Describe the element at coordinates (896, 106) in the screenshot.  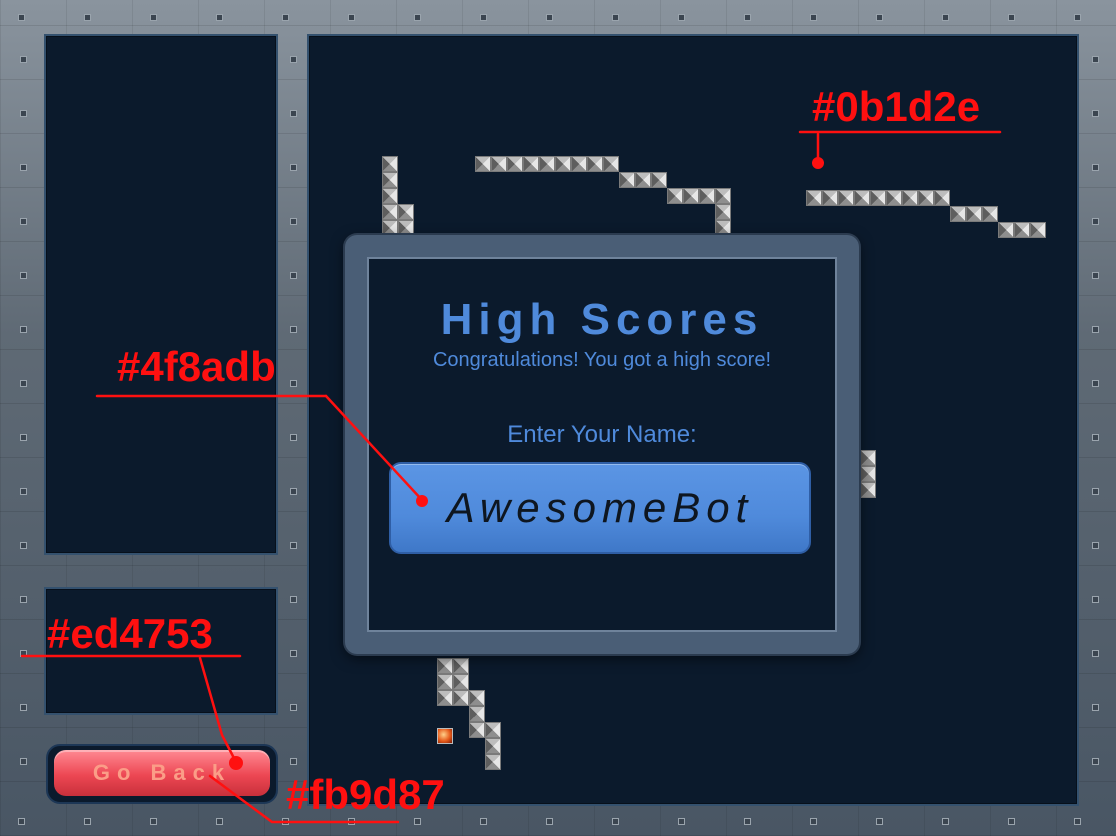
I see `annotation-board-color: #0b1d2e` at that location.